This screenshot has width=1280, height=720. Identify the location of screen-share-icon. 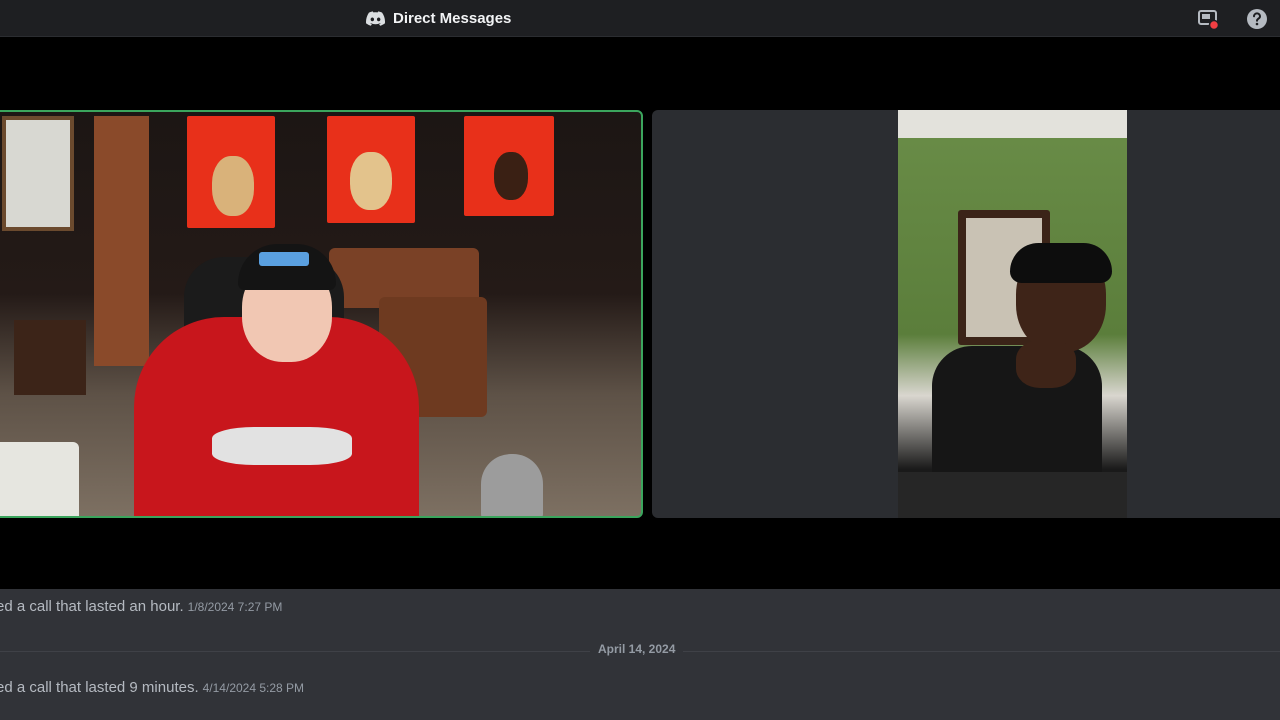
(1208, 19).